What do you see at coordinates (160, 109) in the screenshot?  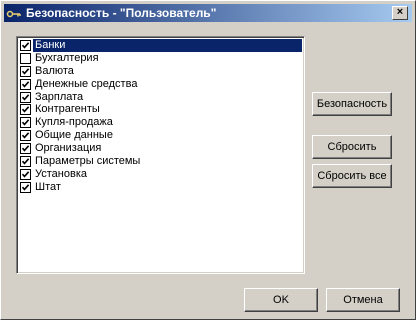 I see `checklist-item: Контрагенты` at bounding box center [160, 109].